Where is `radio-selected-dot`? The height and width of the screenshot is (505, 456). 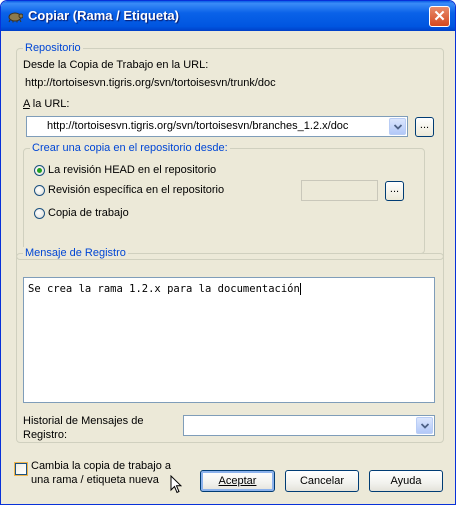 radio-selected-dot is located at coordinates (39, 170).